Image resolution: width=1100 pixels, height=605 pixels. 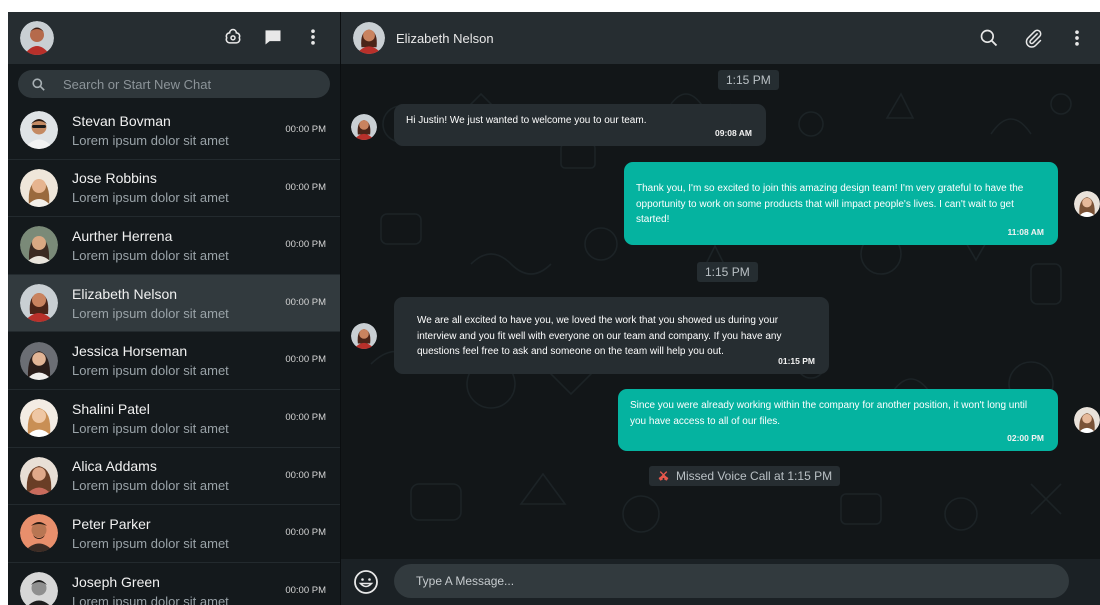 I want to click on message-composer, so click(x=720, y=582).